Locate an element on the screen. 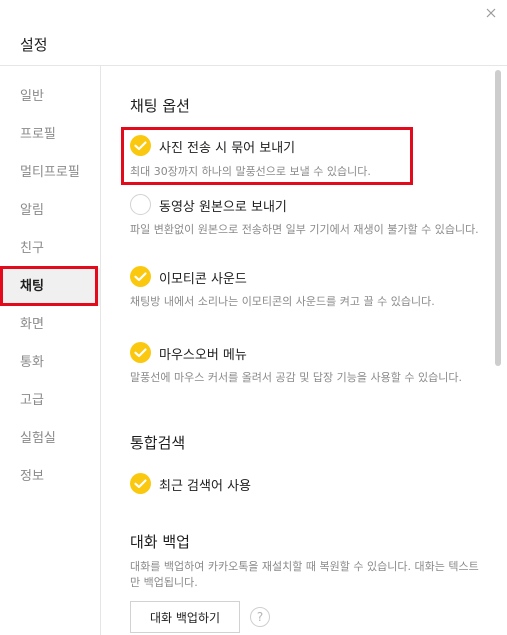 The height and width of the screenshot is (635, 507). sidebar-item-screen: 화면 is located at coordinates (50, 325).